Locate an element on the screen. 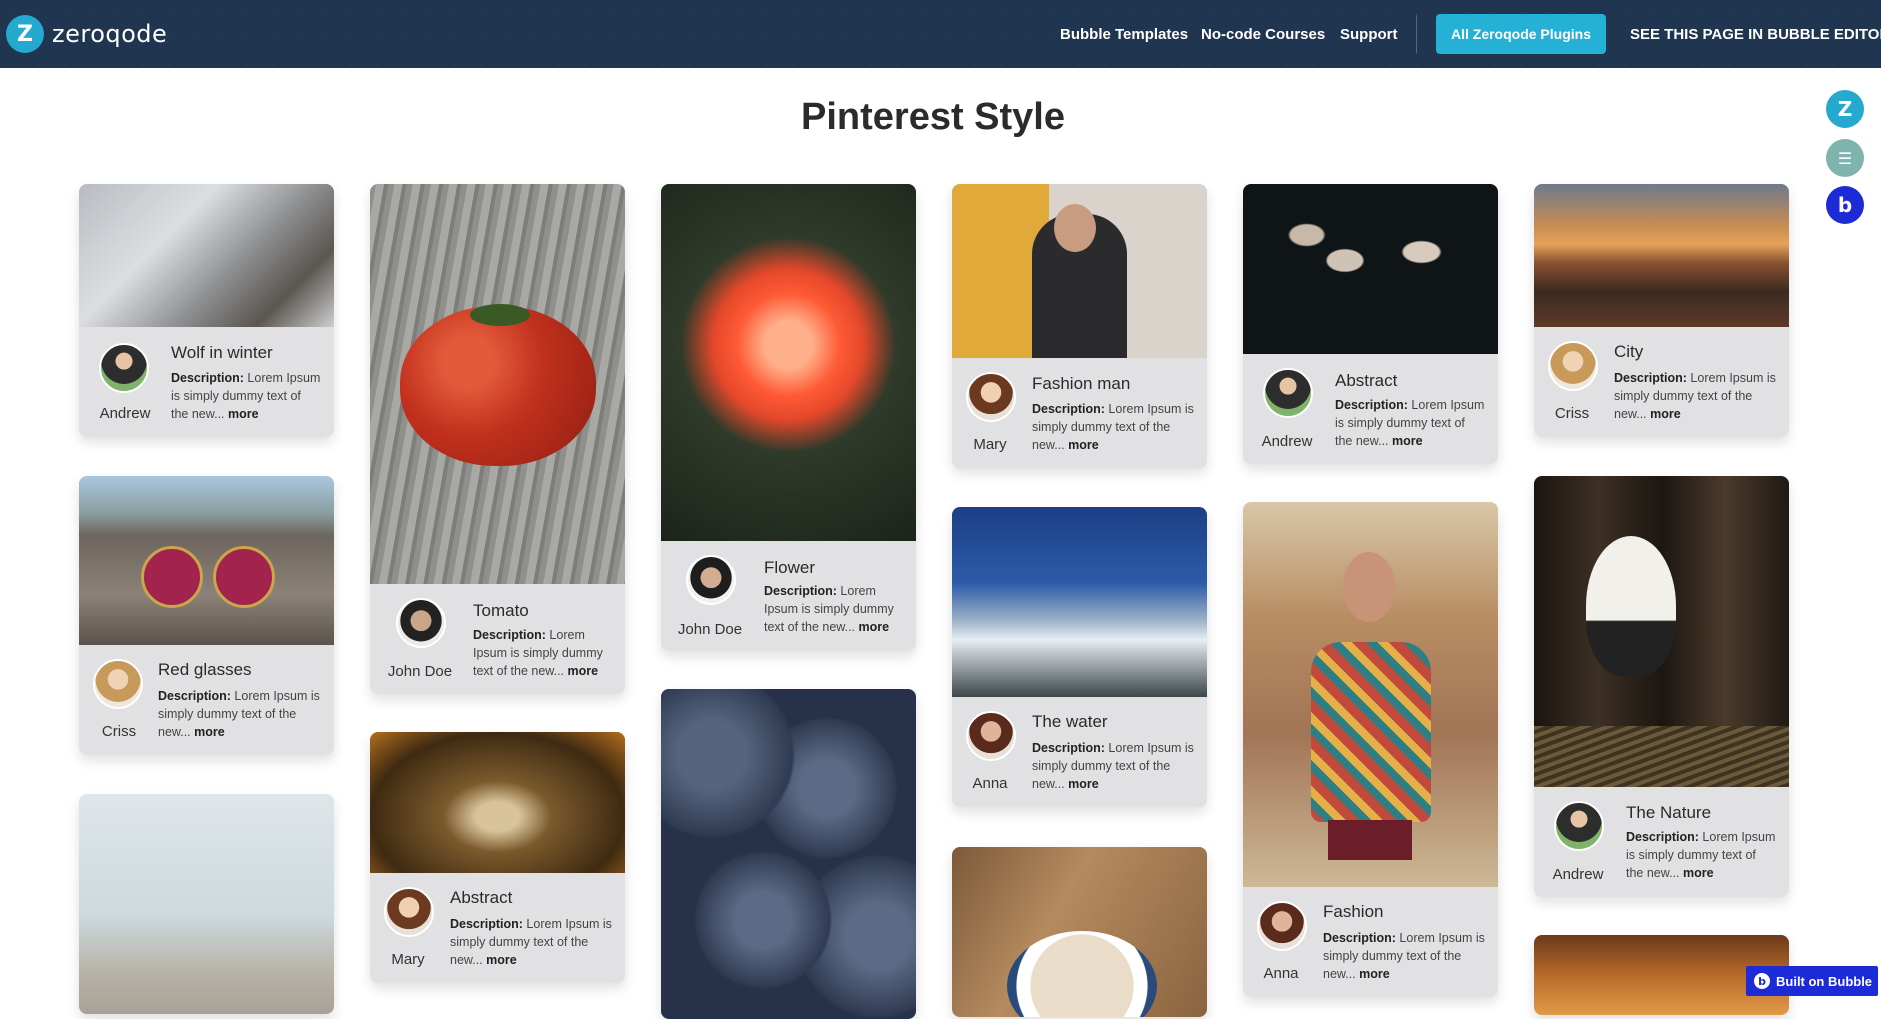 The width and height of the screenshot is (1881, 1019). card-image-city is located at coordinates (1661, 255).